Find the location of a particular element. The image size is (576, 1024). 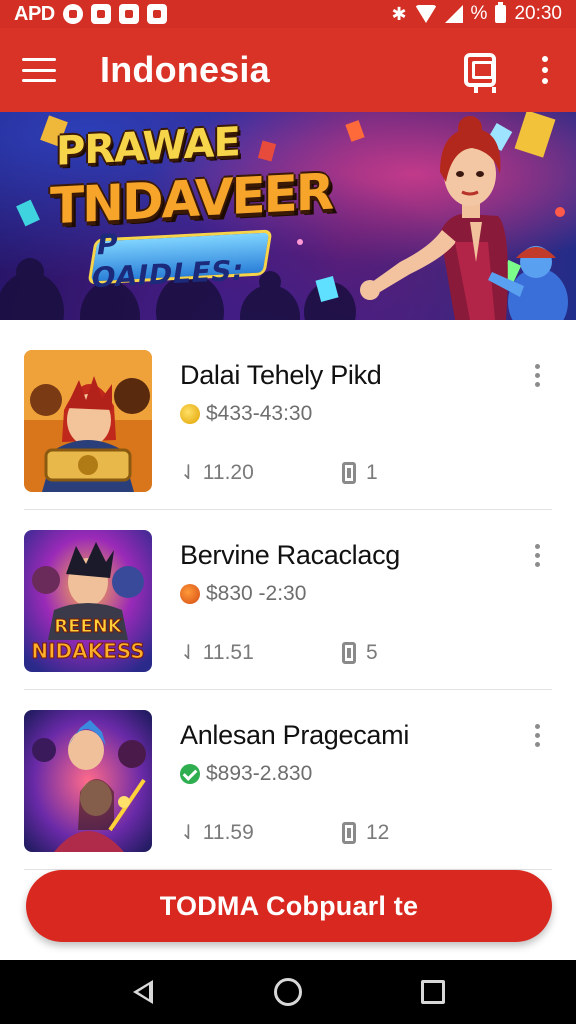

recents-icon is located at coordinates (433, 992).